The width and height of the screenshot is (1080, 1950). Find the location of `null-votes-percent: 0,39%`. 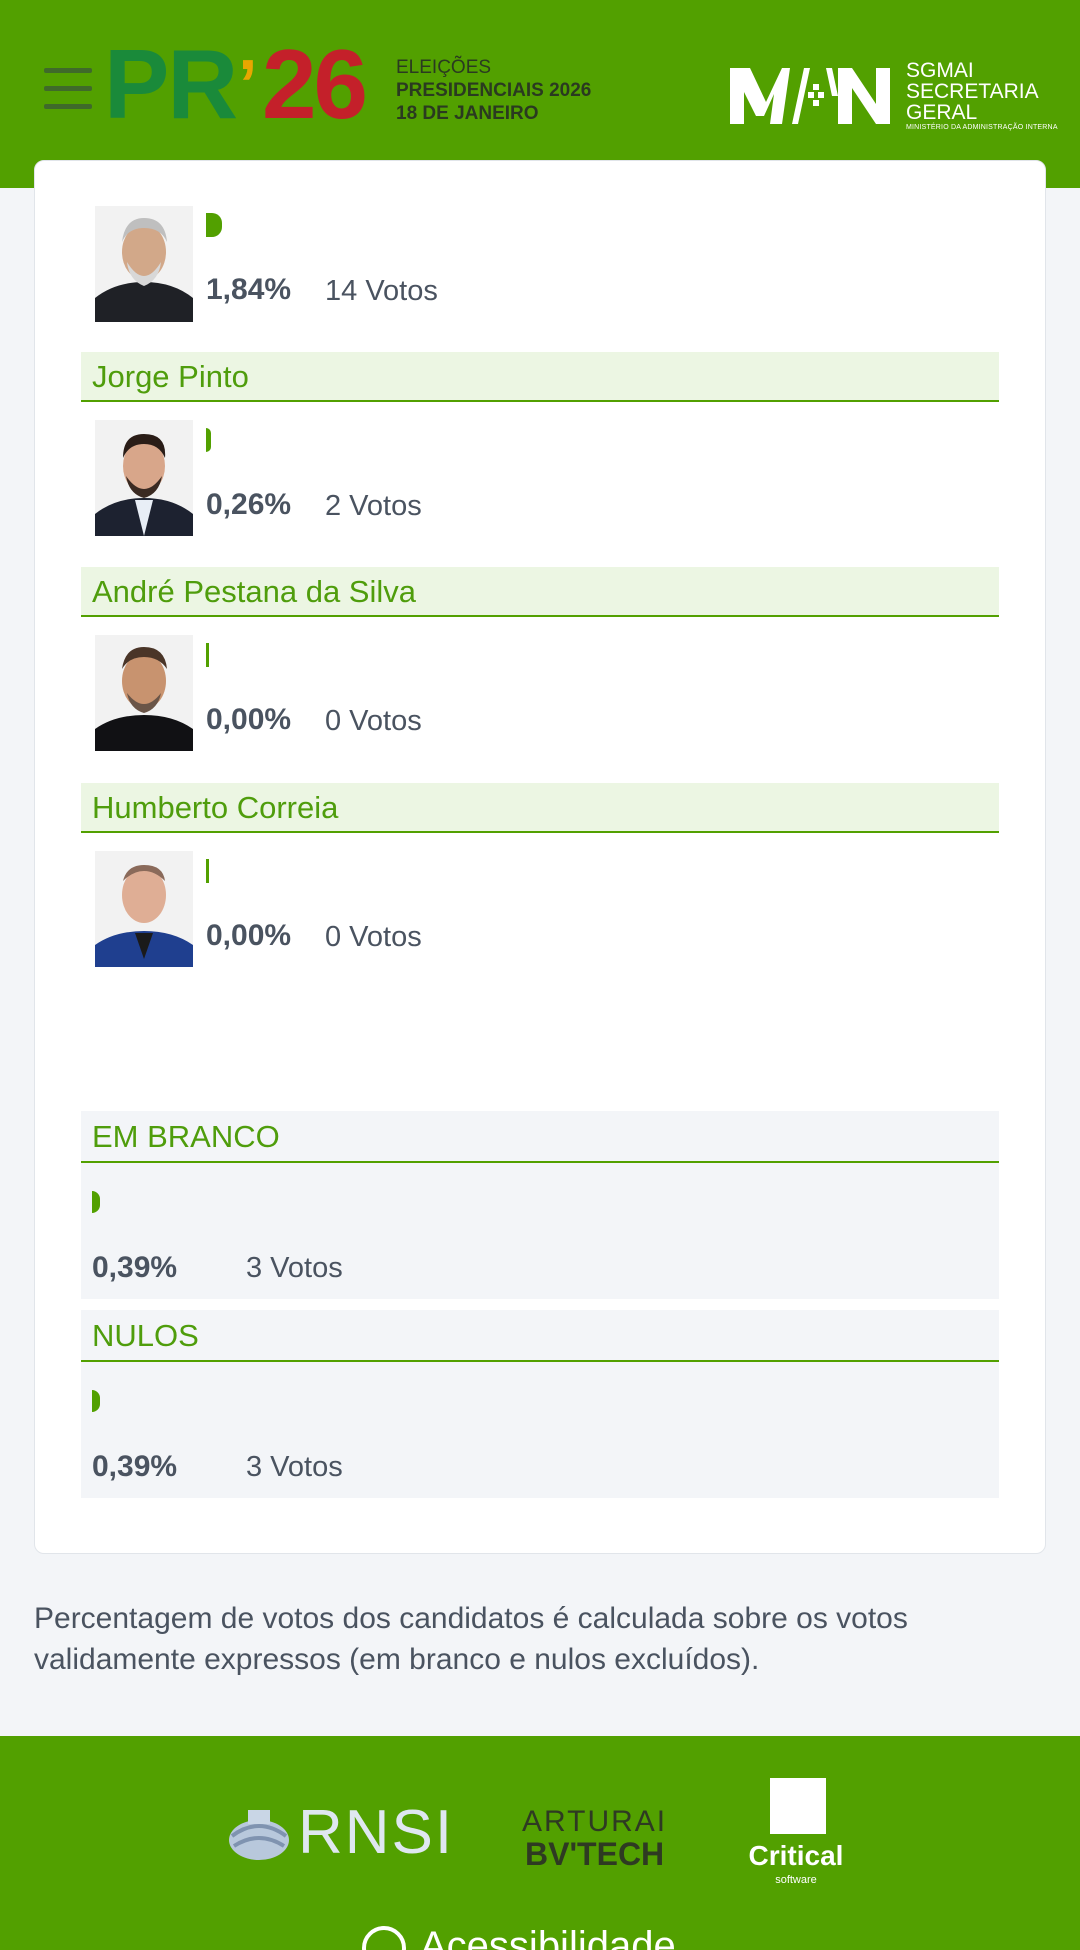

null-votes-percent: 0,39% is located at coordinates (135, 1466).